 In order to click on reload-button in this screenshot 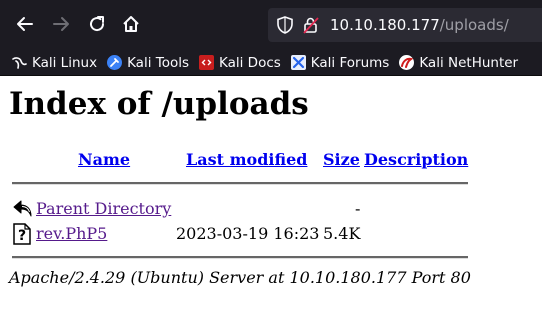, I will do `click(97, 24)`.